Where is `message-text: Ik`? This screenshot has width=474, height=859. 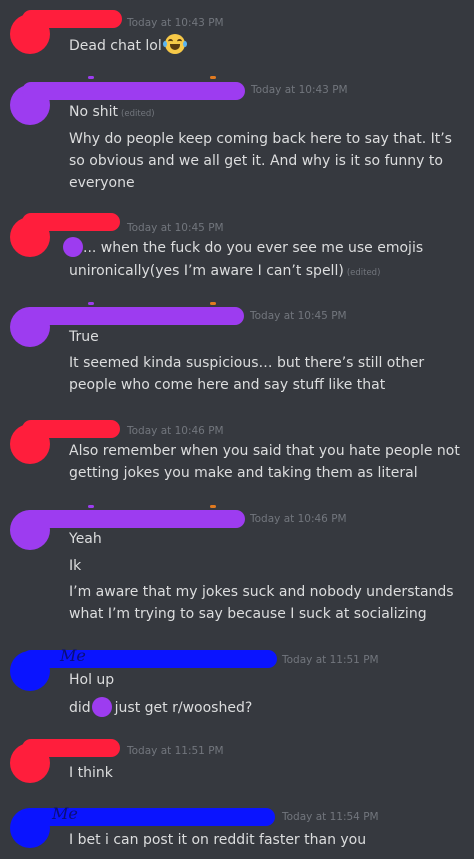
message-text: Ik is located at coordinates (75, 566).